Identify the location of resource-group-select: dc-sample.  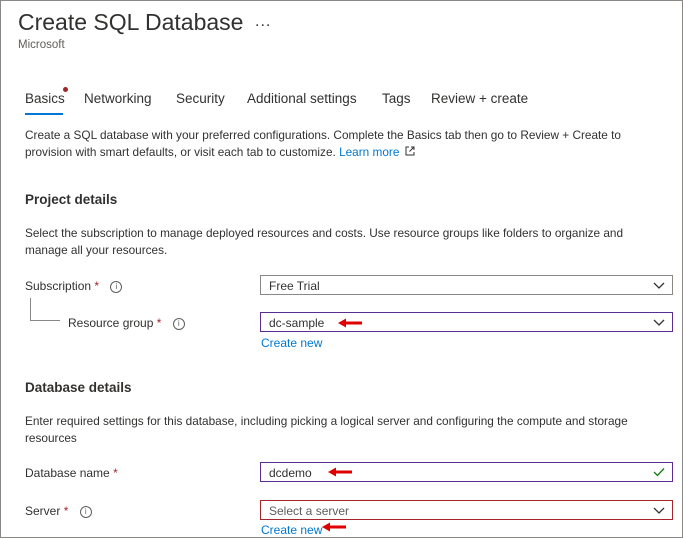
(466, 322).